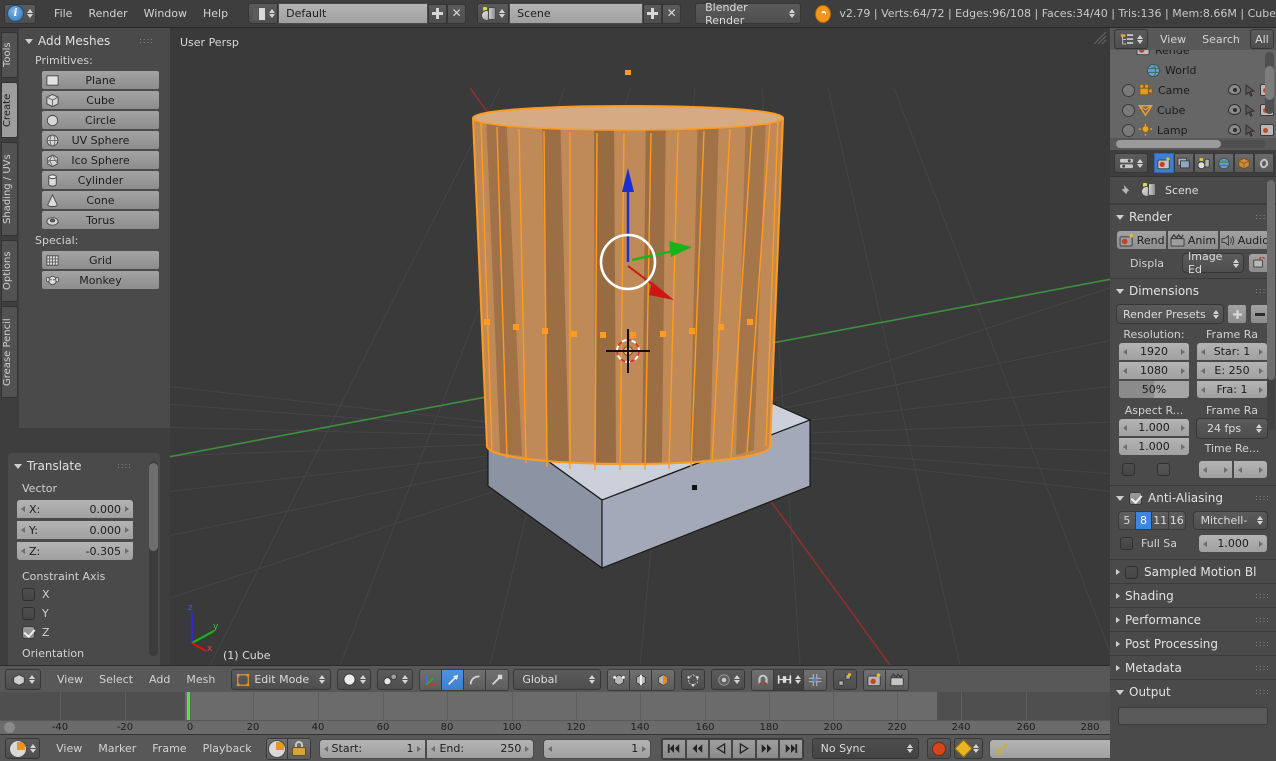 Image resolution: width=1276 pixels, height=761 pixels. Describe the element at coordinates (354, 679) in the screenshot. I see `viewport-shading-dropdown` at that location.